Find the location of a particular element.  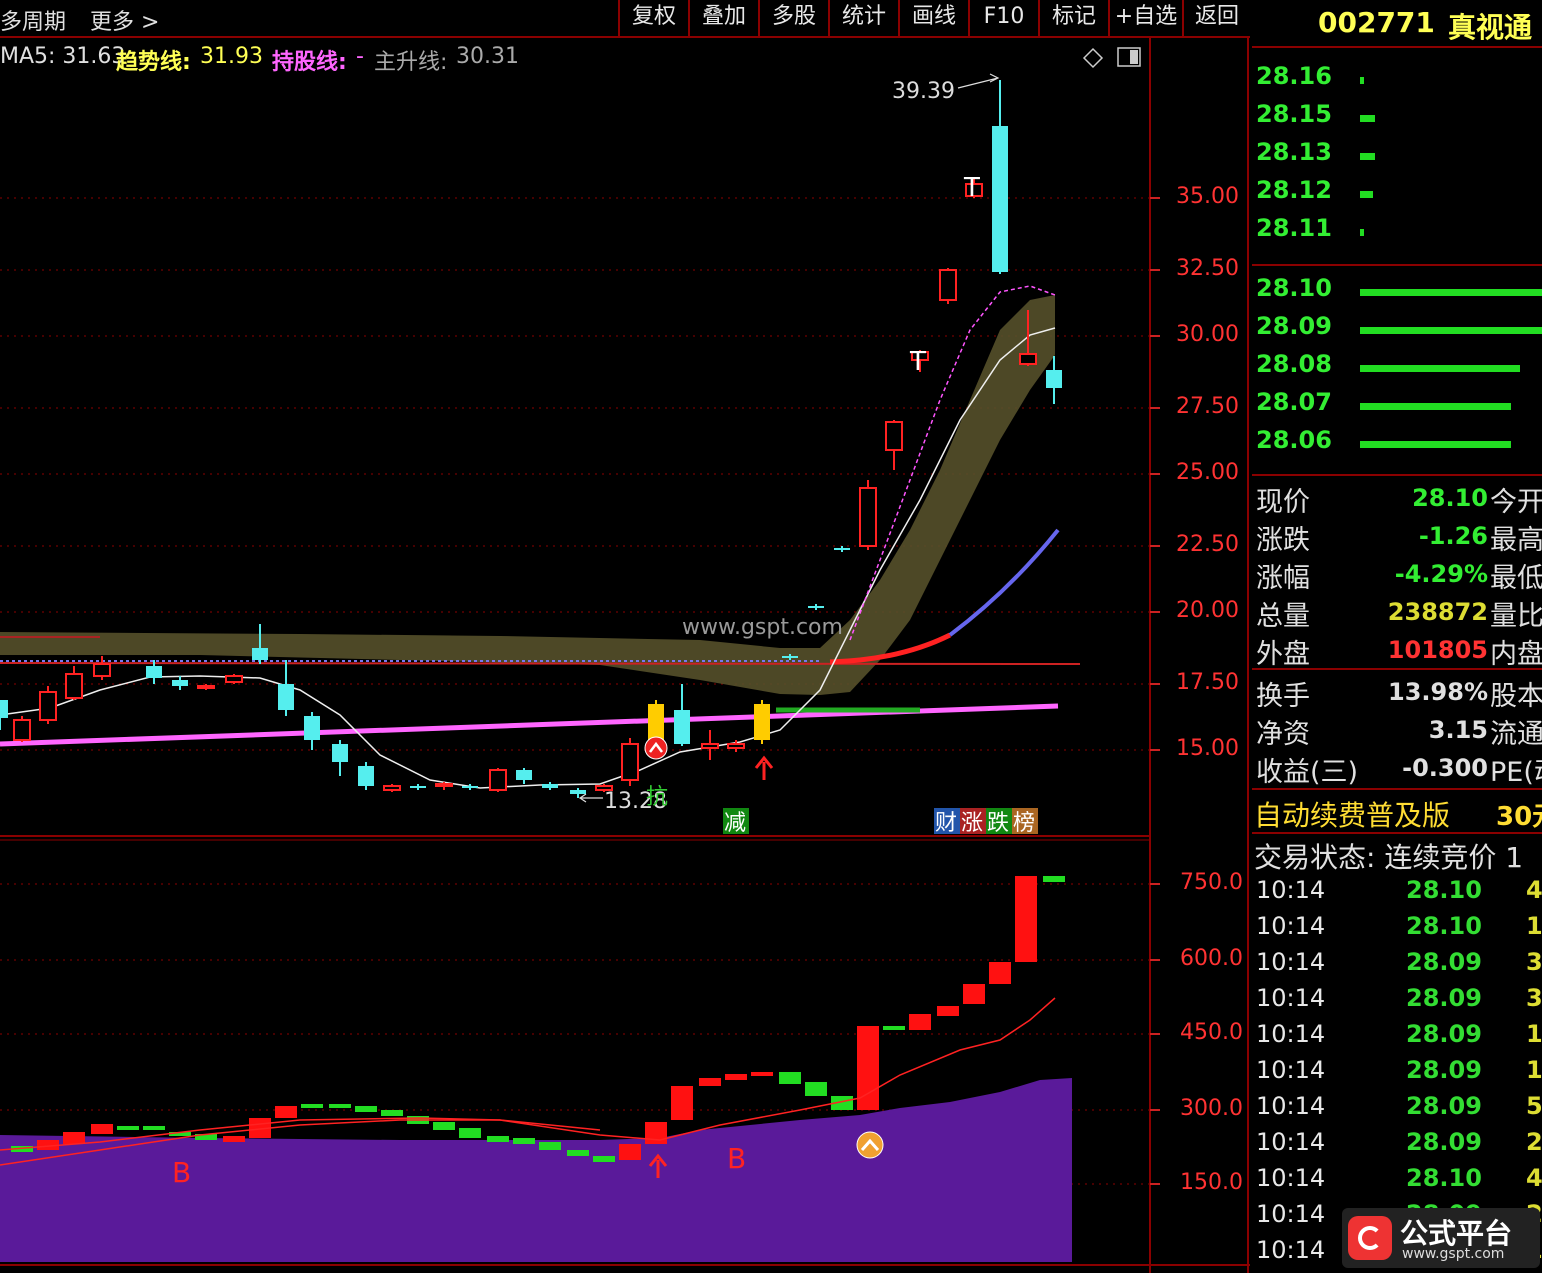

volume-axis-label: 450.0 is located at coordinates (1211, 1032).